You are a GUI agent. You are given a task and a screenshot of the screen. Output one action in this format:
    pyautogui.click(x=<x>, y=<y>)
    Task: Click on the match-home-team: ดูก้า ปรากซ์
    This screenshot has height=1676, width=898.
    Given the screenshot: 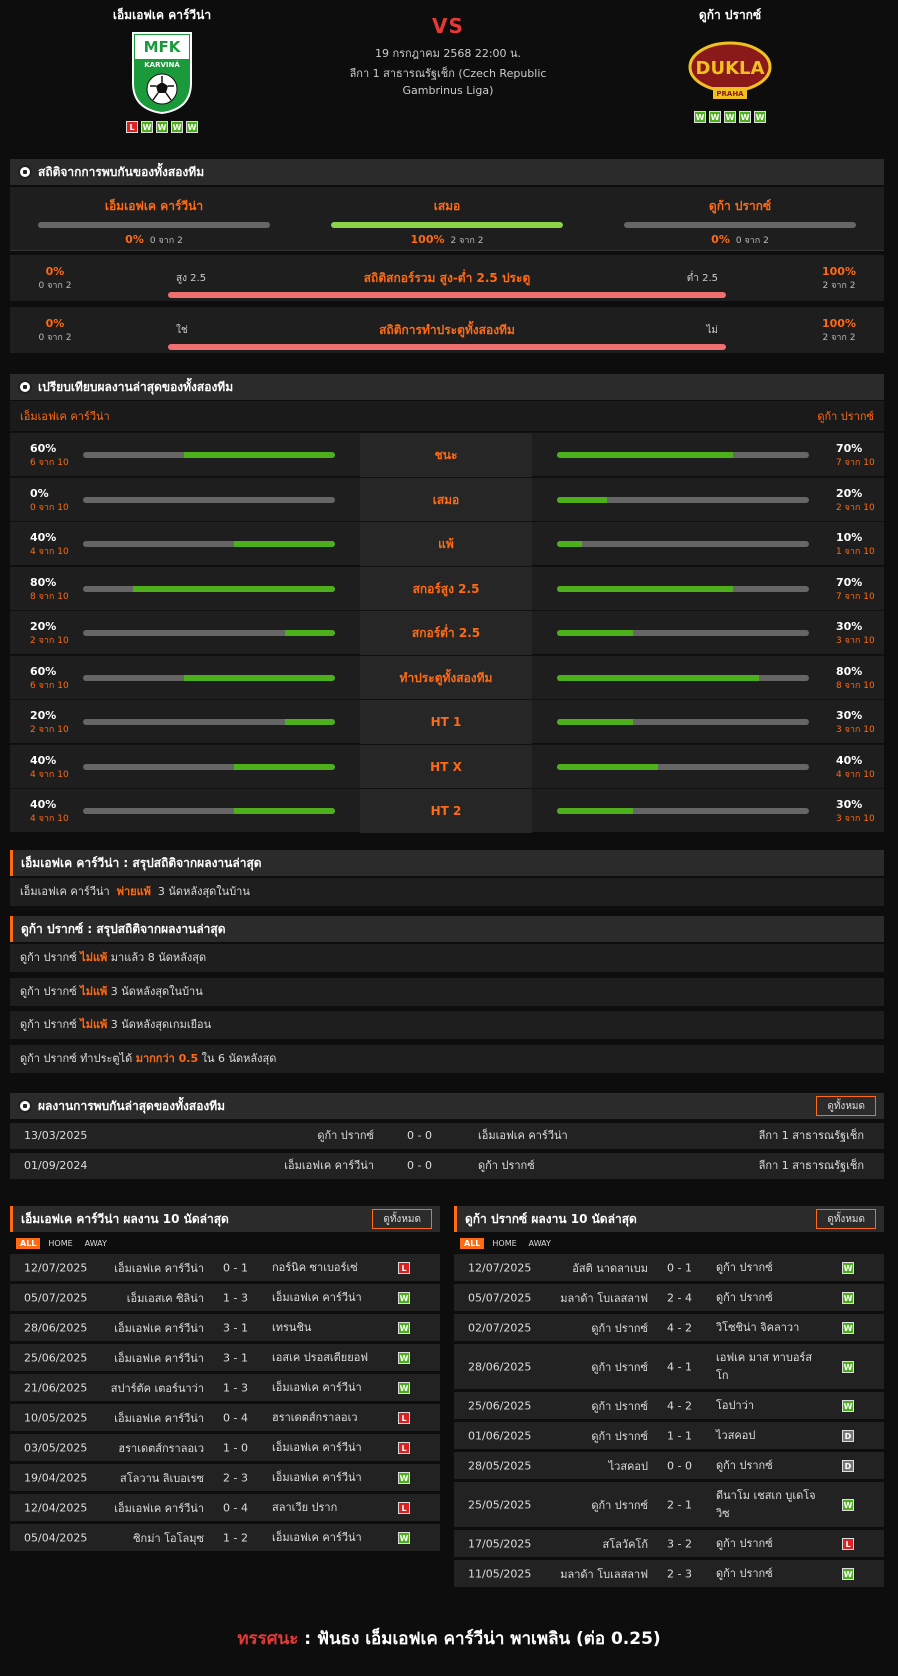 What is the action you would take?
    pyautogui.click(x=619, y=1436)
    